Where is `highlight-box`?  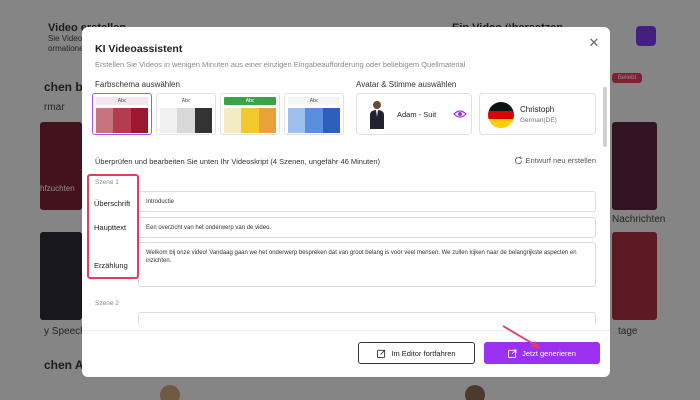 highlight-box is located at coordinates (113, 226).